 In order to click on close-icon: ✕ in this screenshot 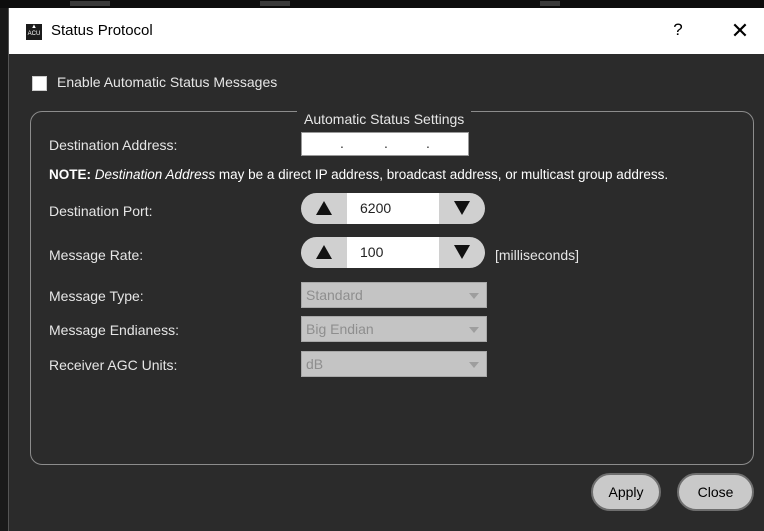, I will do `click(740, 30)`.